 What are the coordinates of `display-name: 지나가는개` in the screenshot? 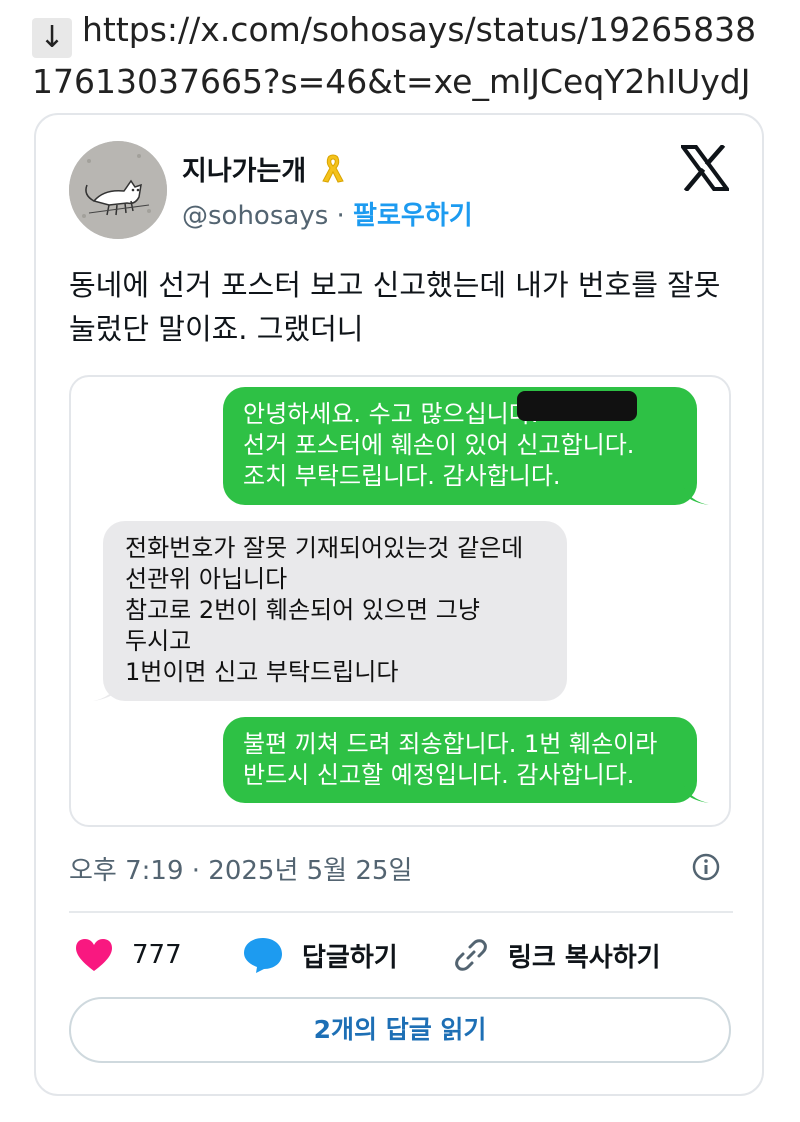 It's located at (244, 171).